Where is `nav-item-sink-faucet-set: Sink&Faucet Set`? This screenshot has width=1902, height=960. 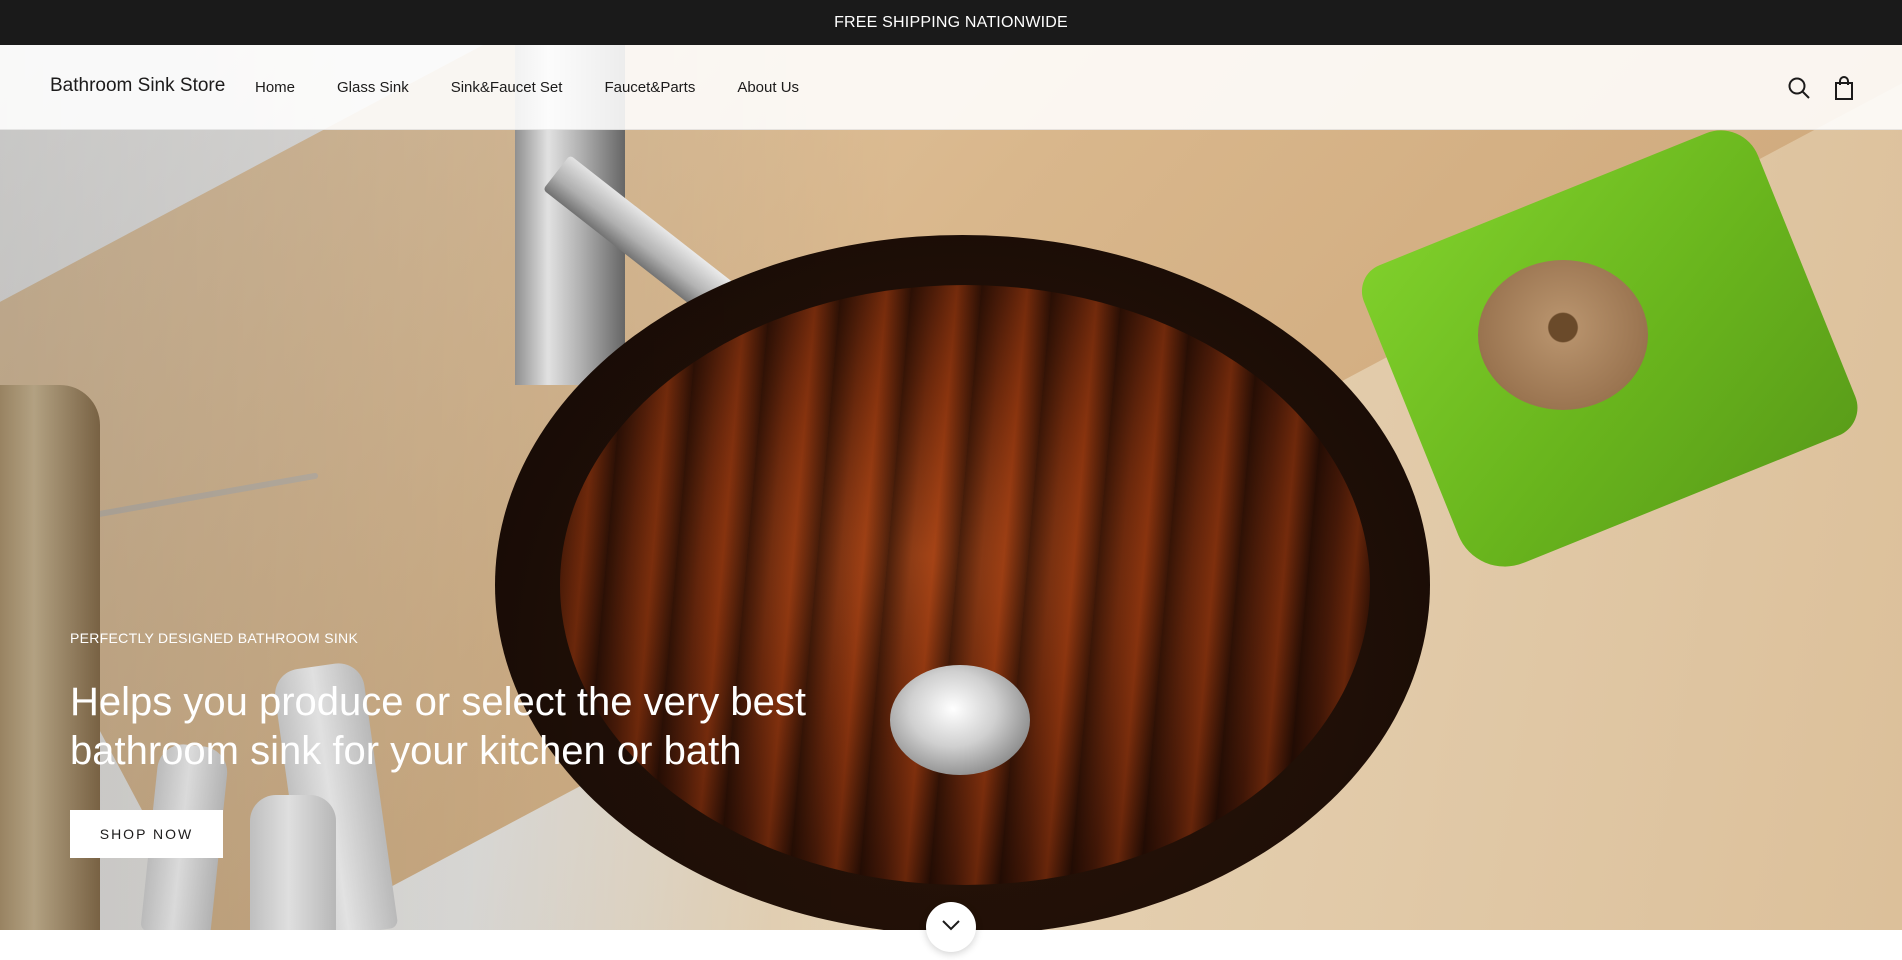
nav-item-sink-faucet-set: Sink&Faucet Set is located at coordinates (507, 87).